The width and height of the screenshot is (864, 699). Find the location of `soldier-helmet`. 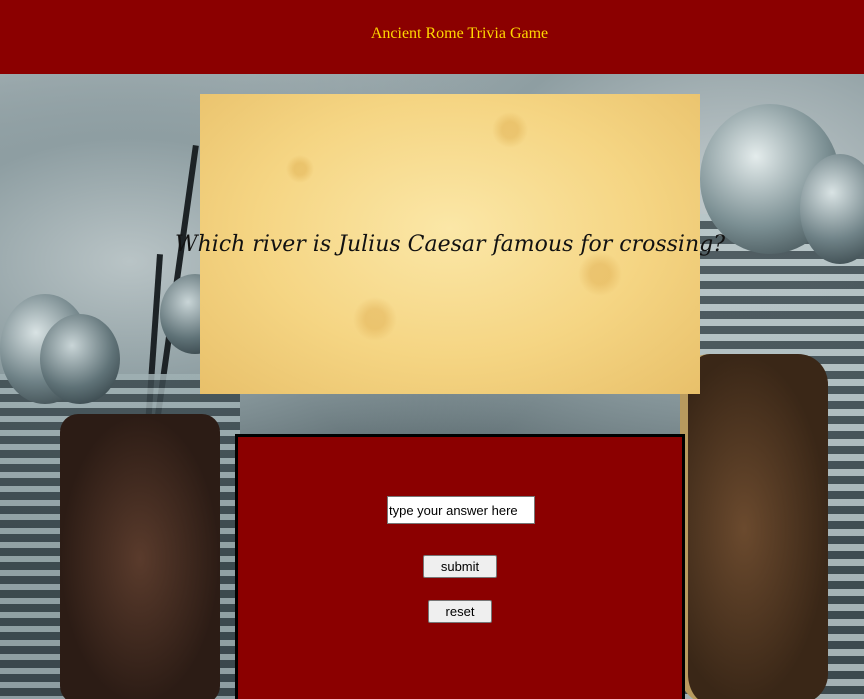

soldier-helmet is located at coordinates (80, 359).